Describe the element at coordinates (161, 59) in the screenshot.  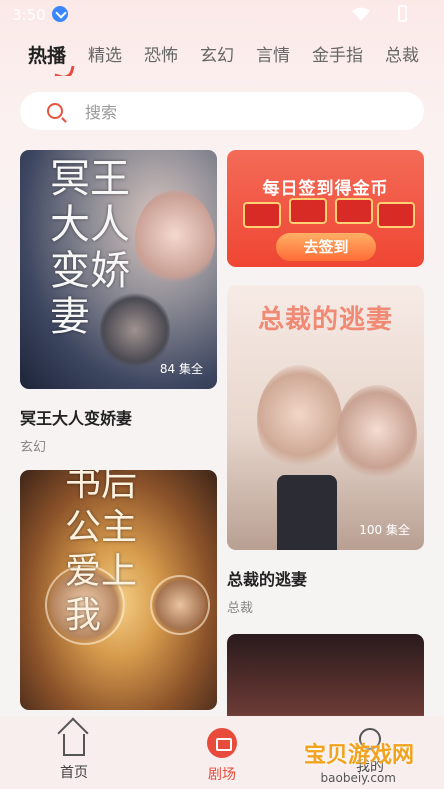
I see `tab-horror: 恐怖` at that location.